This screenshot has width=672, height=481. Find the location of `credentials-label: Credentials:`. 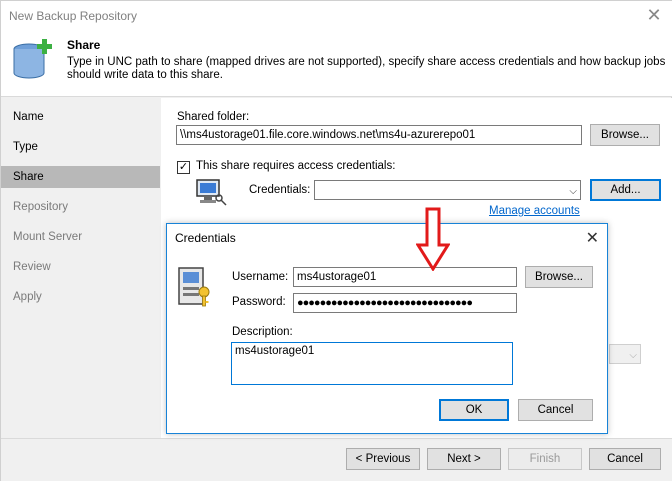

credentials-label: Credentials: is located at coordinates (280, 190).